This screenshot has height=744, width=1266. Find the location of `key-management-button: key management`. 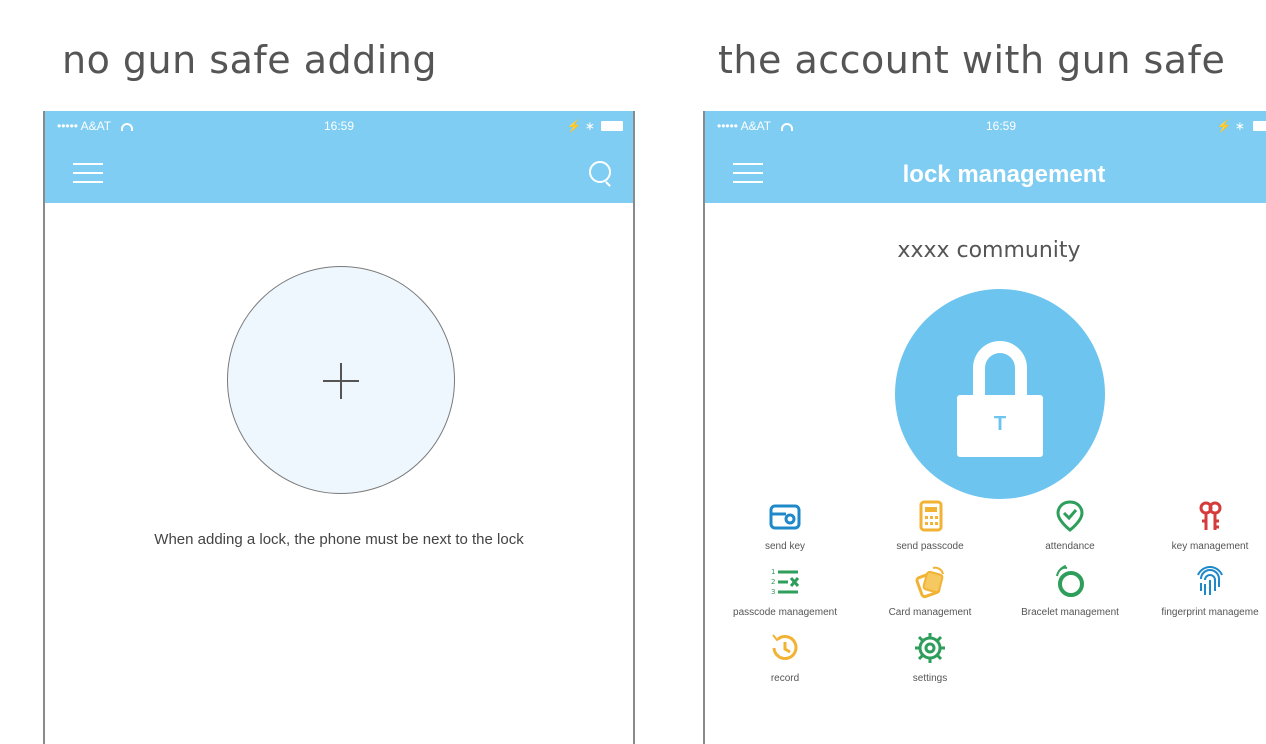

key-management-button: key management is located at coordinates (1200, 525).